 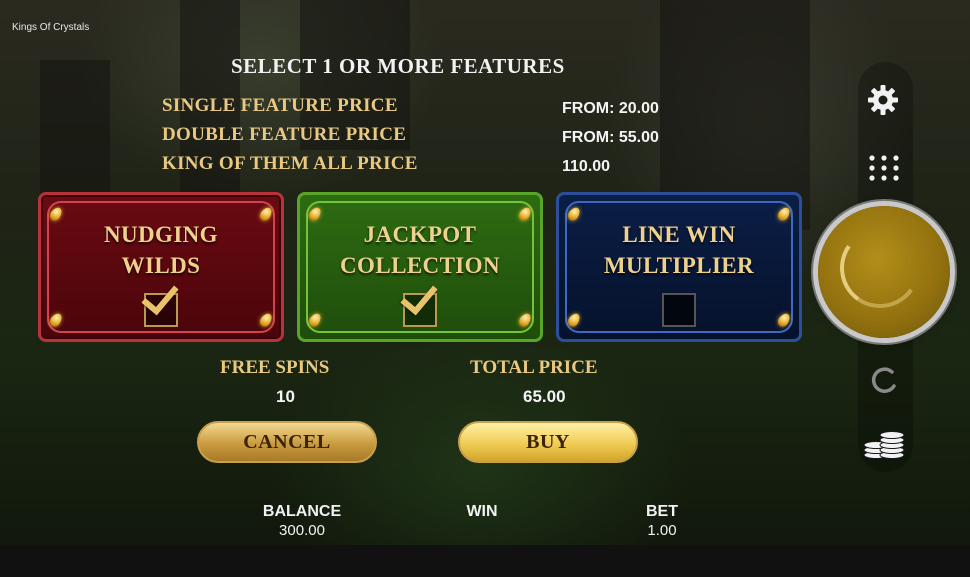 What do you see at coordinates (662, 530) in the screenshot?
I see `bet-value: 1.00` at bounding box center [662, 530].